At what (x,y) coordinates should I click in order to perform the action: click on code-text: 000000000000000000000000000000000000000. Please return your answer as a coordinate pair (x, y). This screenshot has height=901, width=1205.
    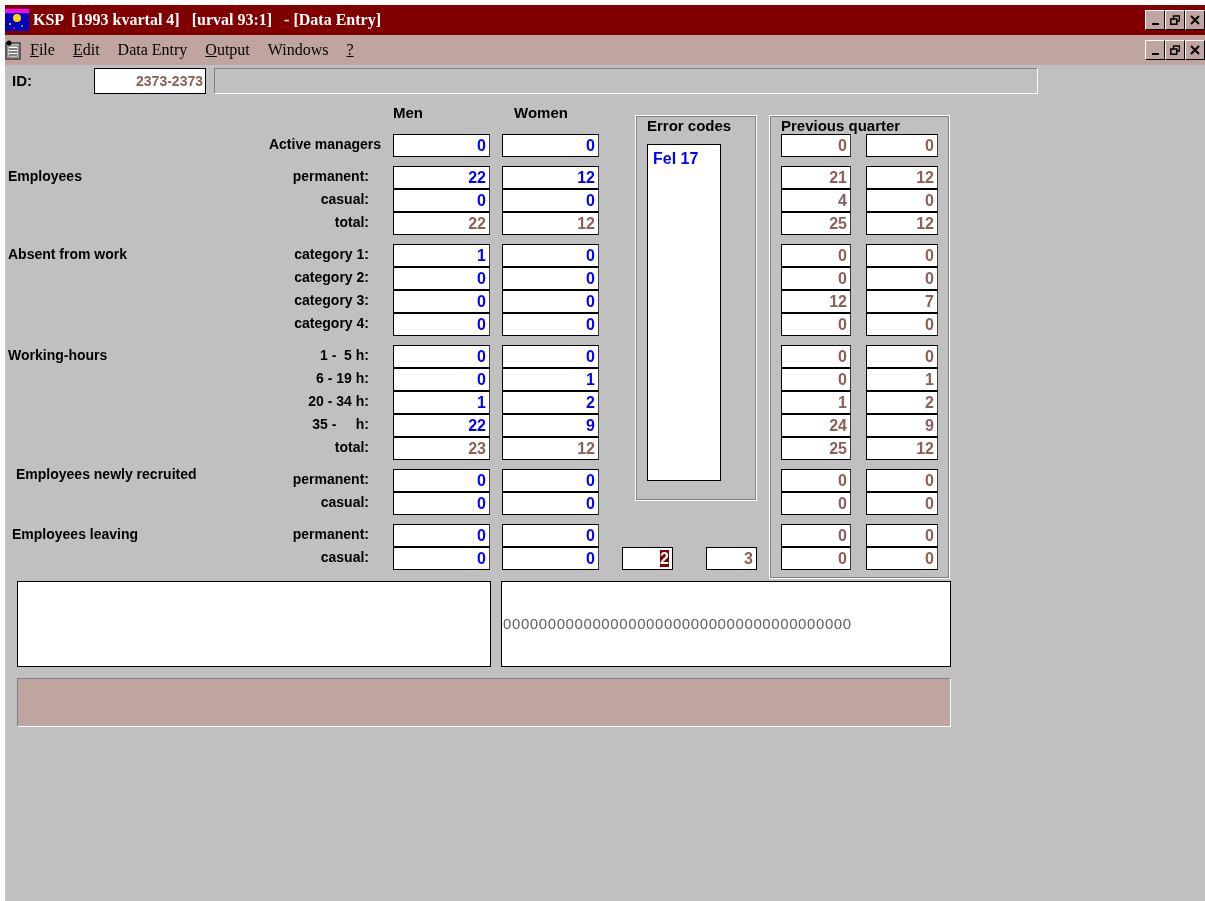
    Looking at the image, I should click on (677, 623).